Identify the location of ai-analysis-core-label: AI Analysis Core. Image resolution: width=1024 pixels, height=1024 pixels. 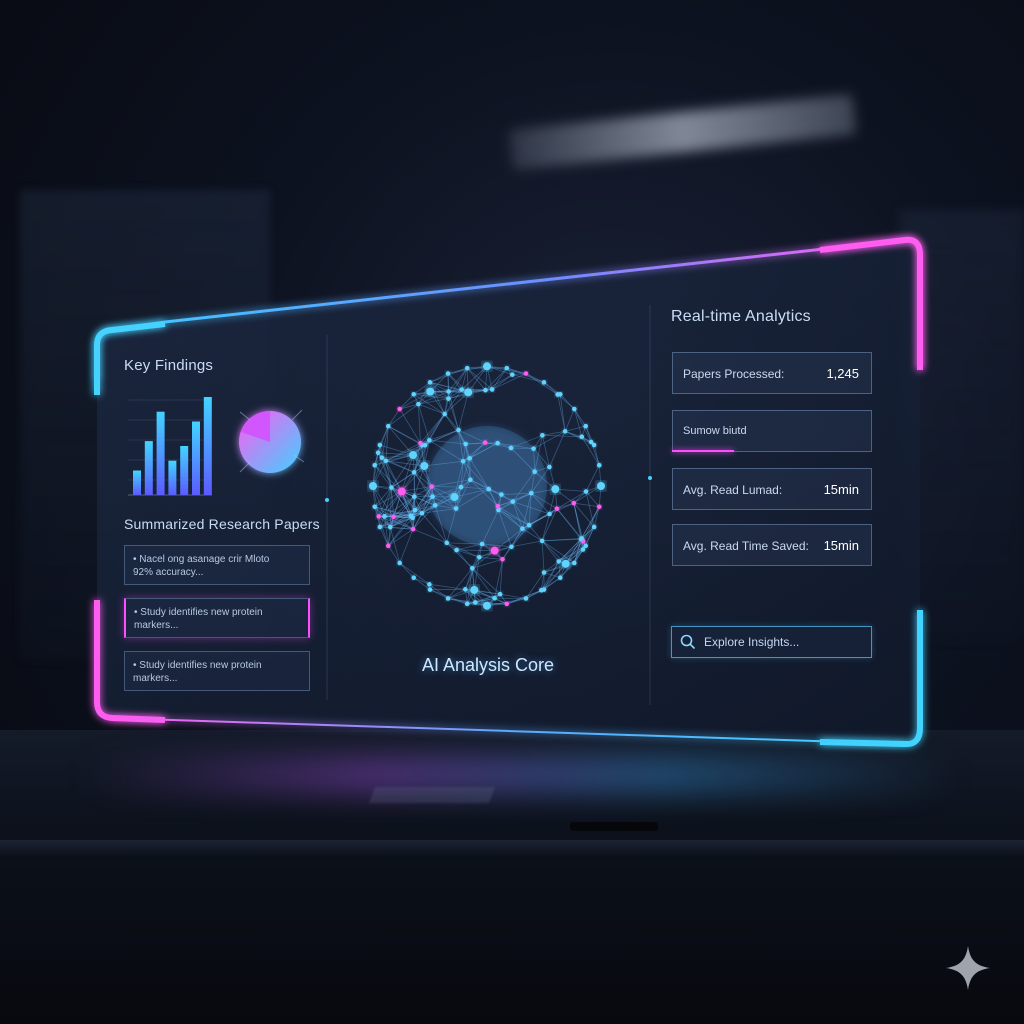
(488, 665).